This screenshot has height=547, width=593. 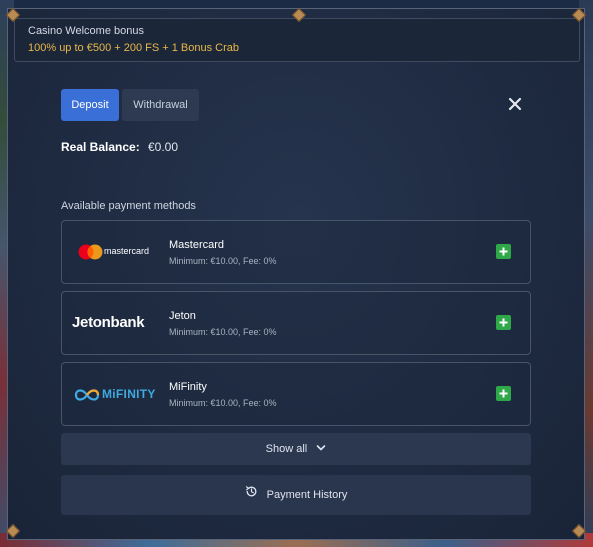 What do you see at coordinates (108, 322) in the screenshot?
I see `jetonbank-logo-text: Jetonbank` at bounding box center [108, 322].